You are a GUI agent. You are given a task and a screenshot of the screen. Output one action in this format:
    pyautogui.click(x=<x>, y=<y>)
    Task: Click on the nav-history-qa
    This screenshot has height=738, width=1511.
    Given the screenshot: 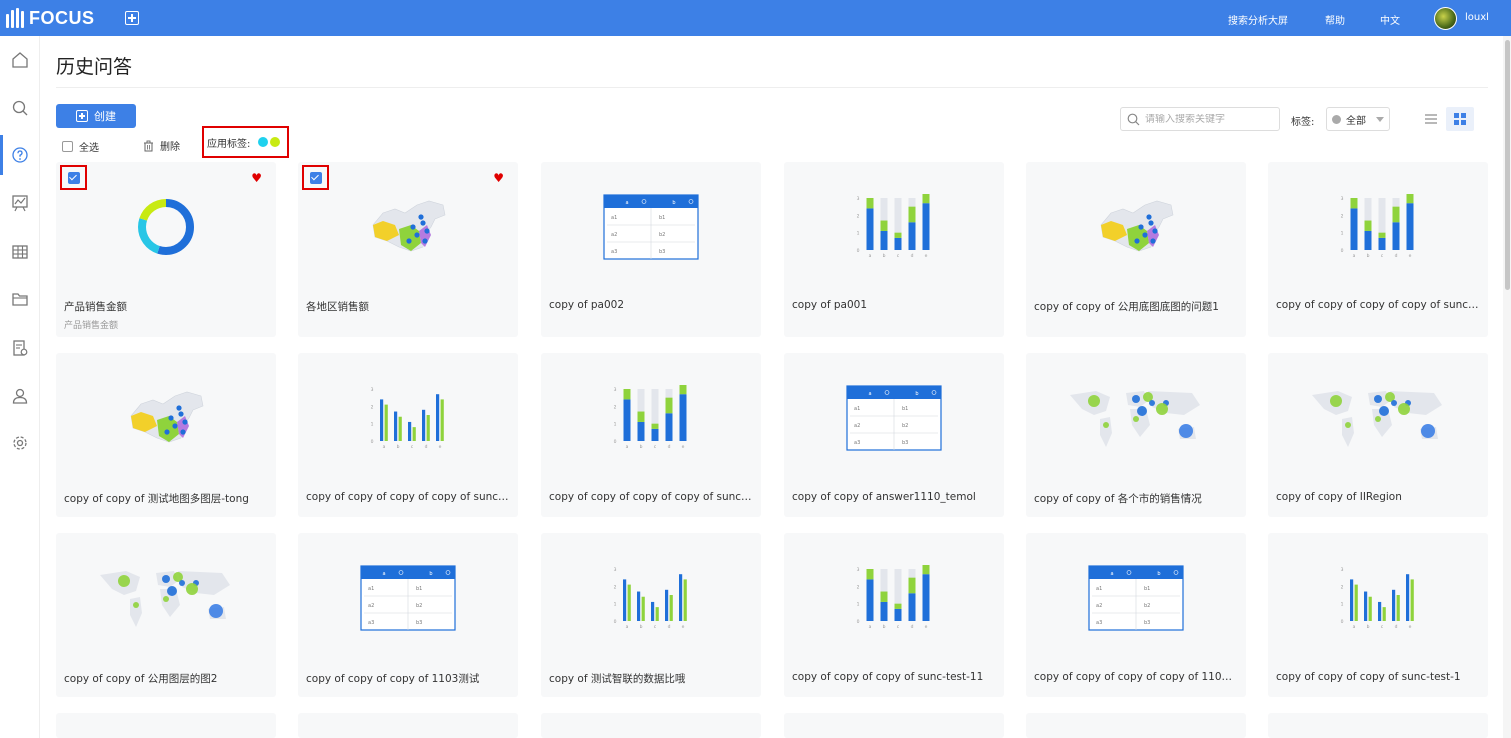 What is the action you would take?
    pyautogui.click(x=20, y=155)
    